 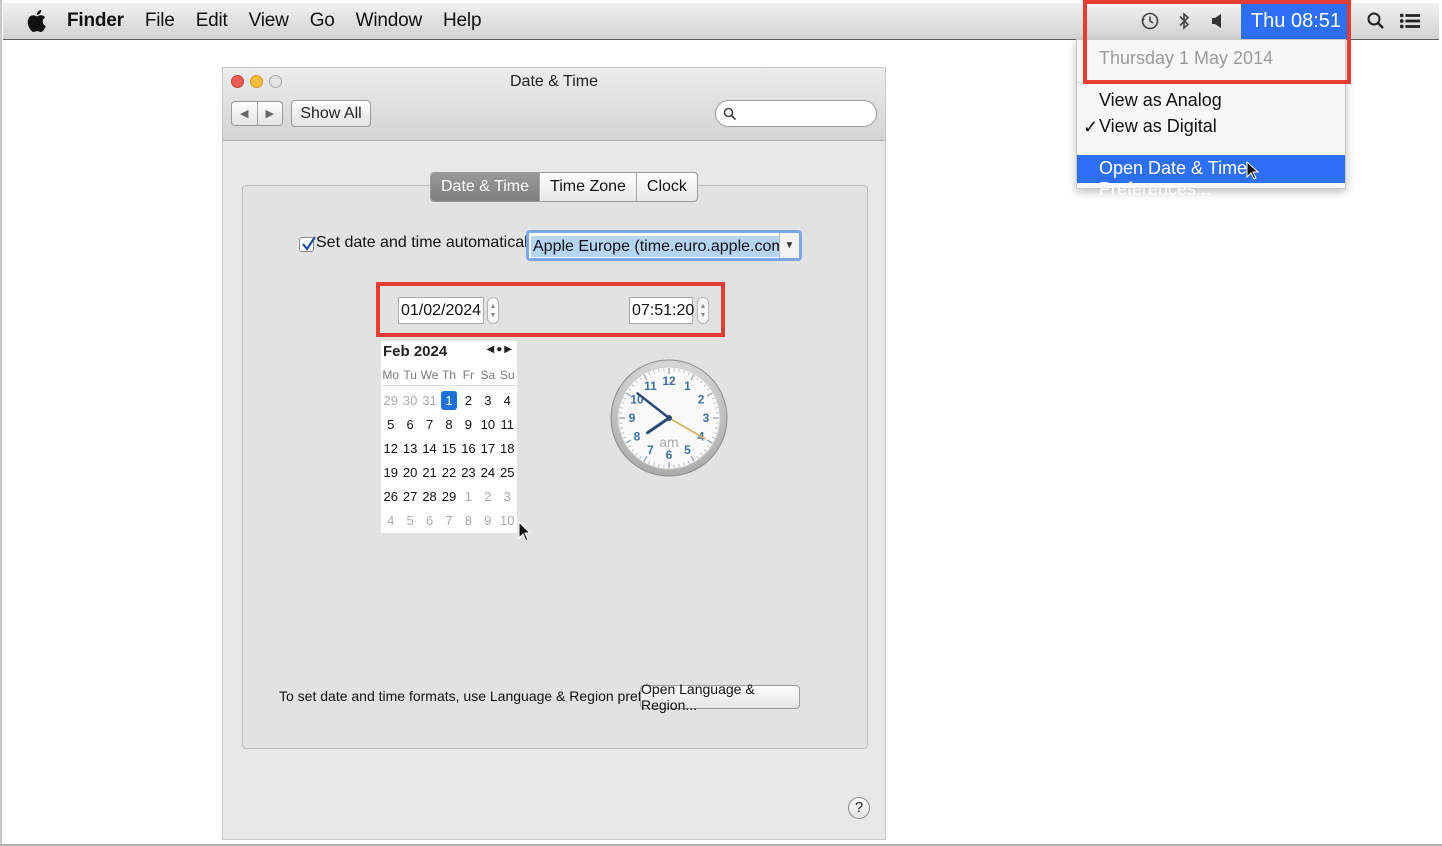 I want to click on clock-number: 5, so click(x=687, y=450).